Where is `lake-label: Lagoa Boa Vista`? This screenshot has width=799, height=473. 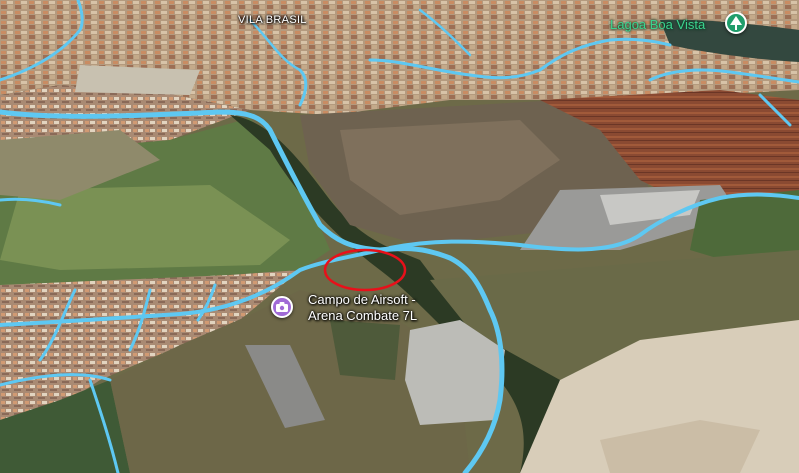
lake-label: Lagoa Boa Vista is located at coordinates (657, 24).